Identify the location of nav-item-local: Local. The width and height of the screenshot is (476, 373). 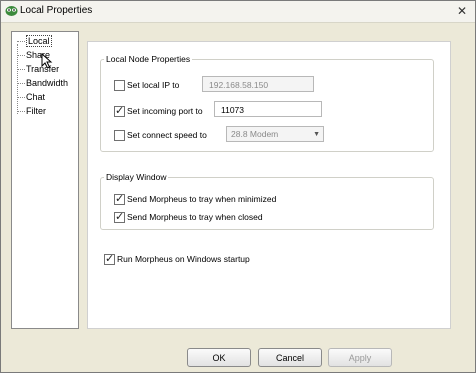
(34, 41).